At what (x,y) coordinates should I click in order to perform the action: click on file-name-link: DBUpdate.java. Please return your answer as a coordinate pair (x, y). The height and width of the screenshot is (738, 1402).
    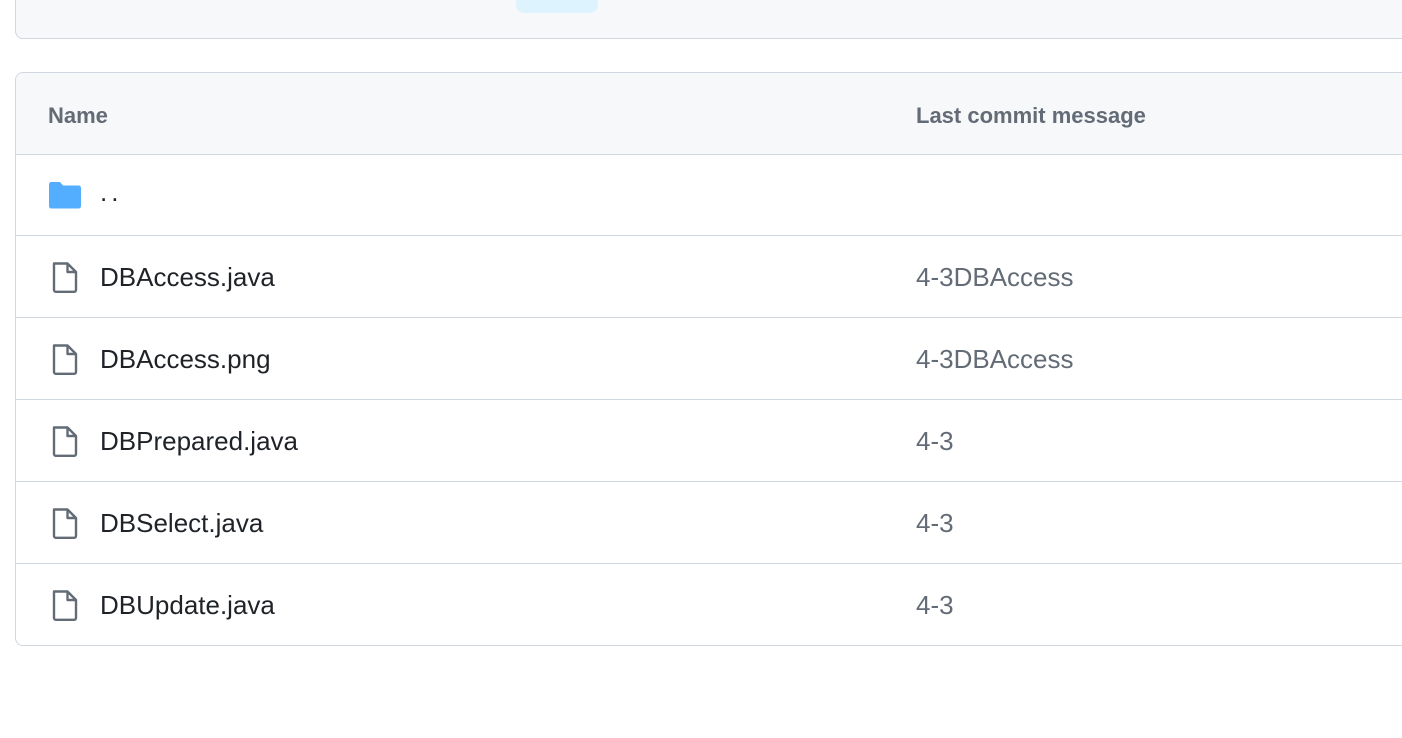
    Looking at the image, I should click on (187, 605).